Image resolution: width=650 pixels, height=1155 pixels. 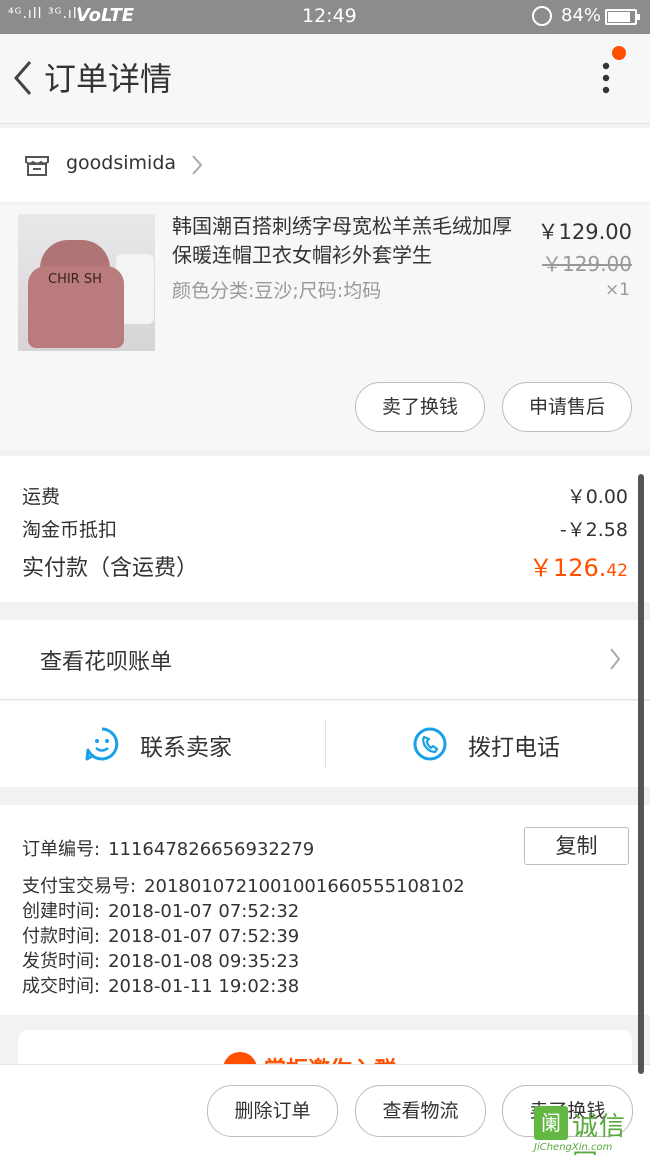 What do you see at coordinates (75, 279) in the screenshot?
I see `product-image-lettering: CHIR SH` at bounding box center [75, 279].